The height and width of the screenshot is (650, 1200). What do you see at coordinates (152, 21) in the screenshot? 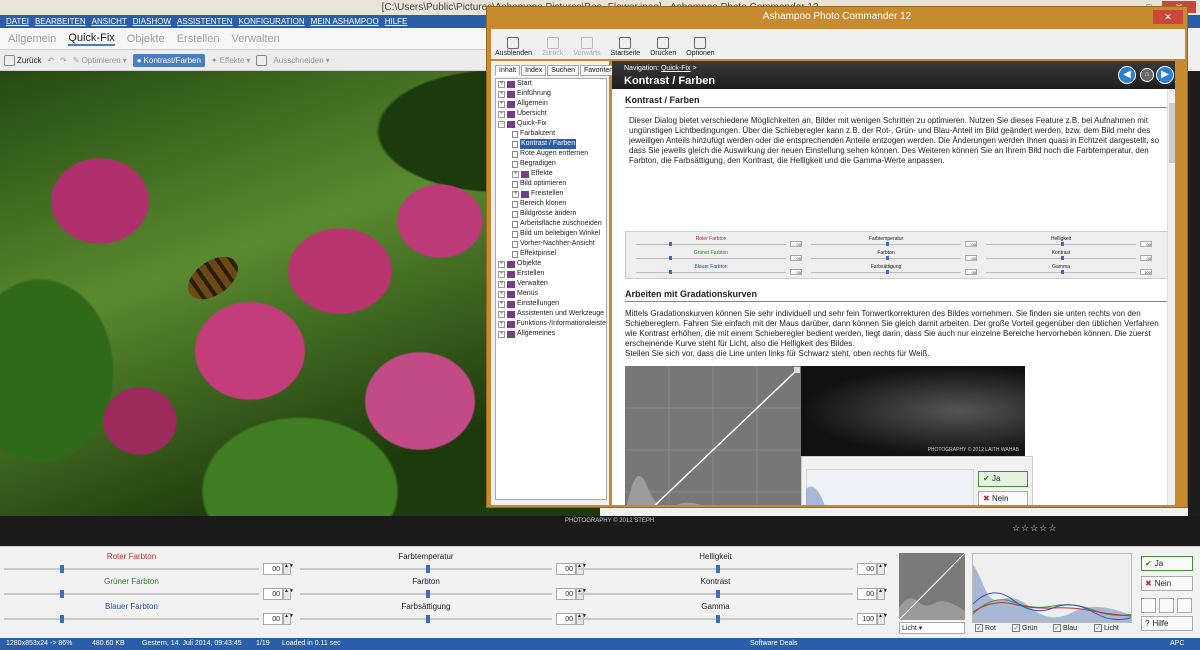
I see `menu-diashow: DIASHOW` at bounding box center [152, 21].